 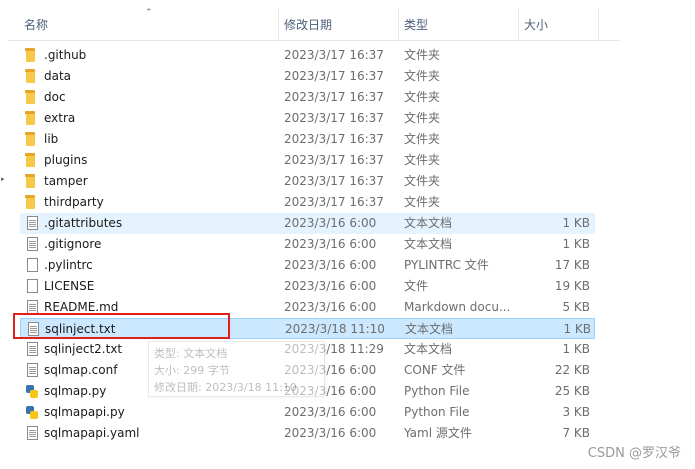 What do you see at coordinates (58, 76) in the screenshot?
I see `file-name: data` at bounding box center [58, 76].